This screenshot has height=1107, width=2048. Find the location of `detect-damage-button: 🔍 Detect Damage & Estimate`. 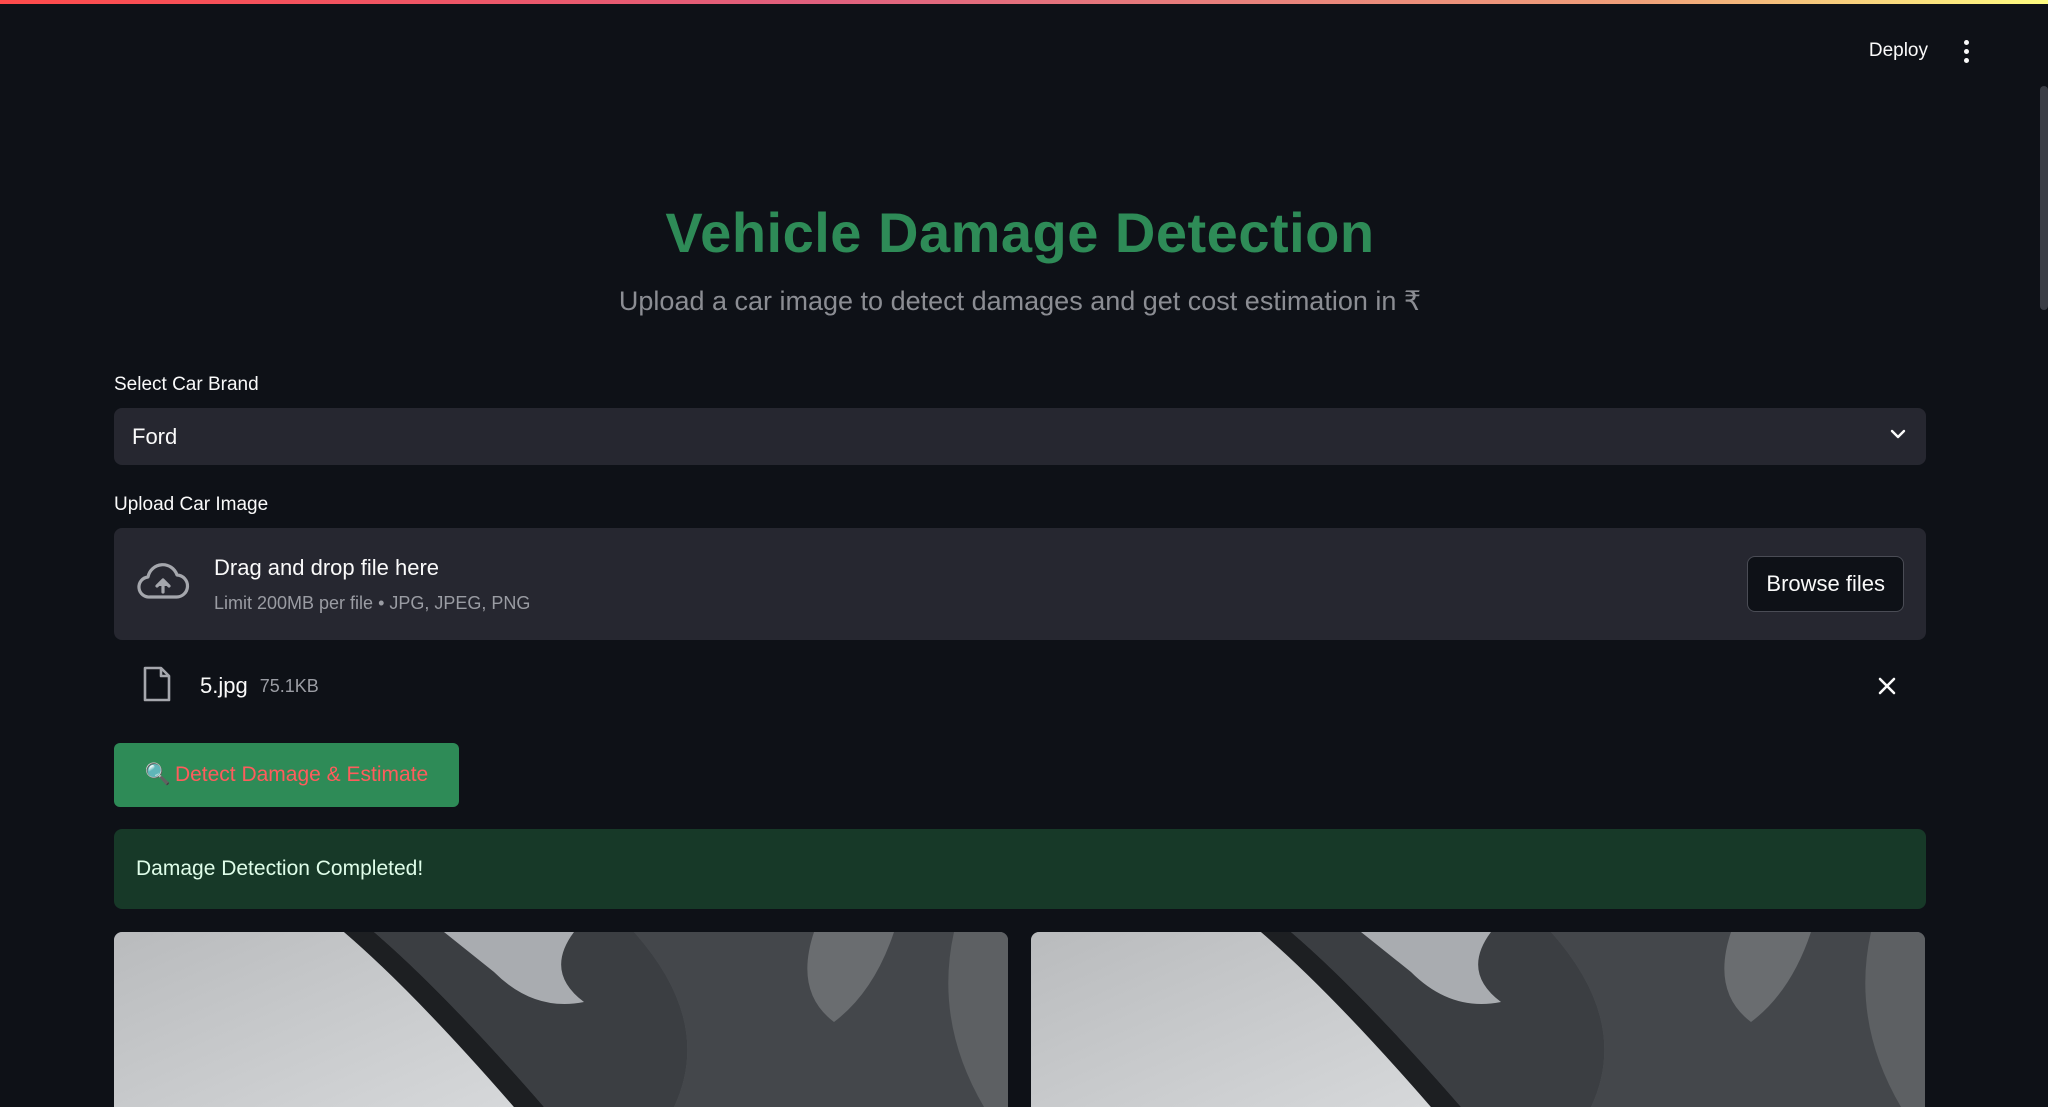

detect-damage-button: 🔍 Detect Damage & Estimate is located at coordinates (286, 775).